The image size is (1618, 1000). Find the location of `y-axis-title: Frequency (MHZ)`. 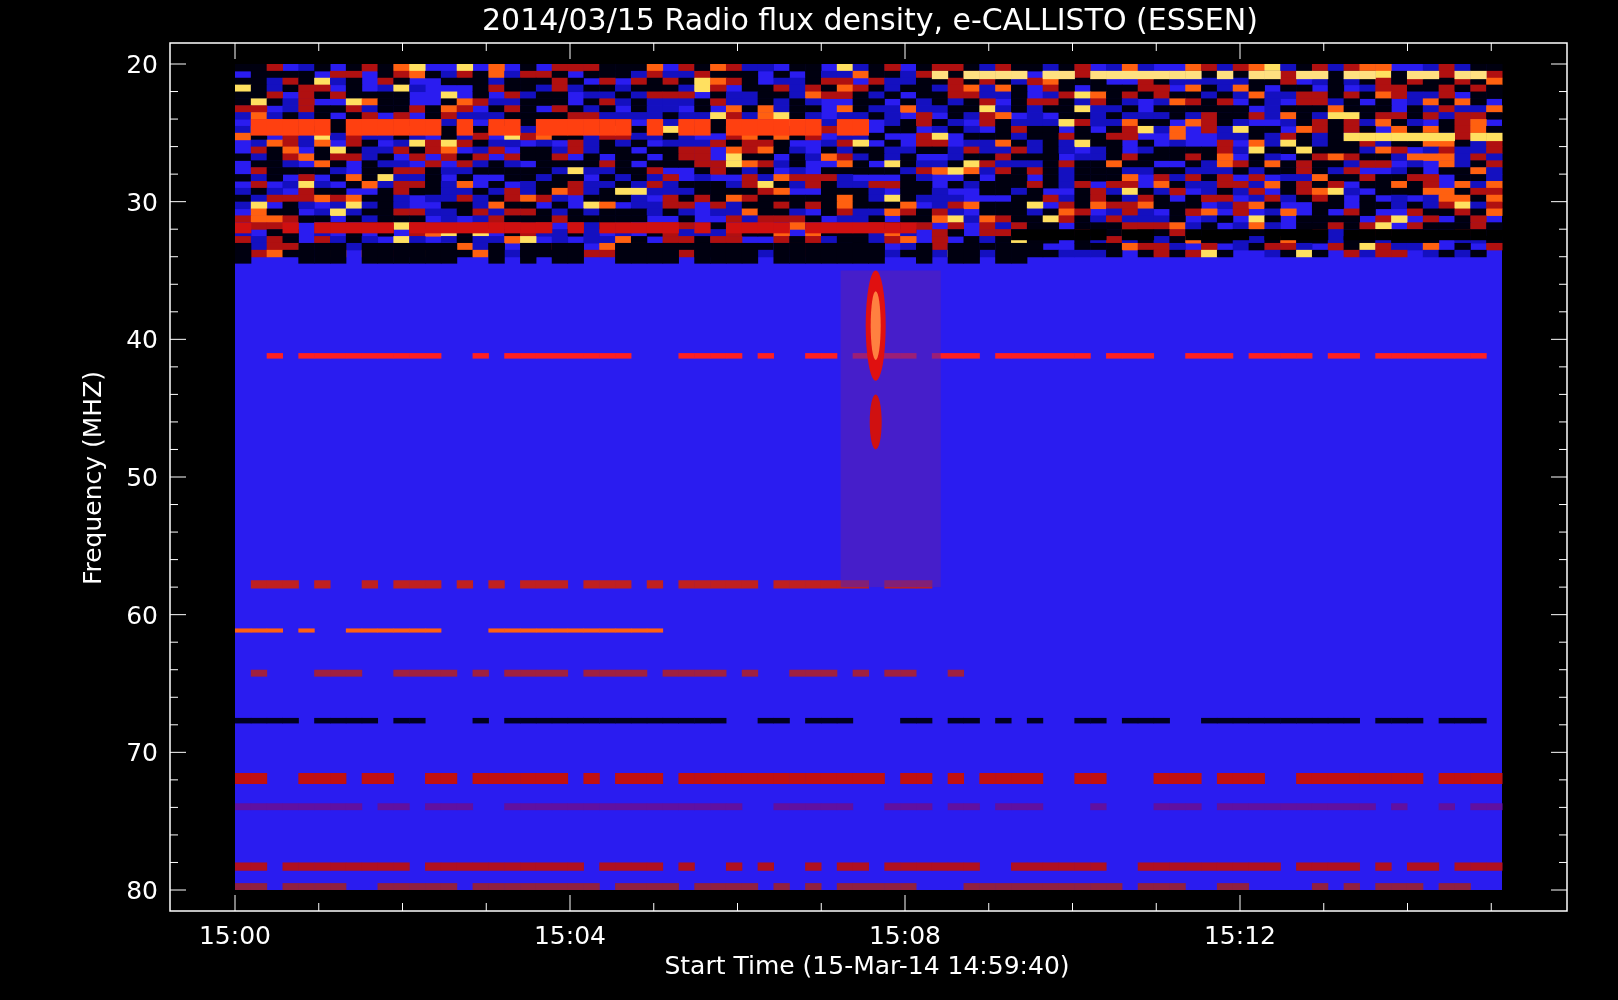

y-axis-title: Frequency (MHZ) is located at coordinates (92, 478).